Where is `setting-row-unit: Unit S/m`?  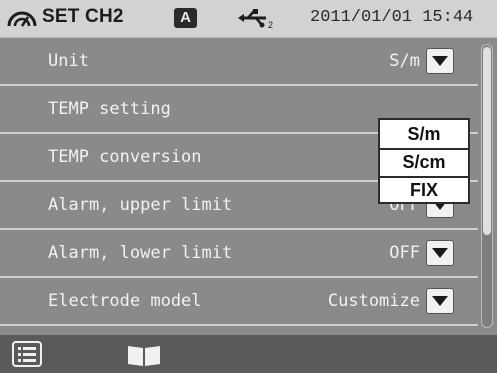 setting-row-unit: Unit S/m is located at coordinates (239, 62).